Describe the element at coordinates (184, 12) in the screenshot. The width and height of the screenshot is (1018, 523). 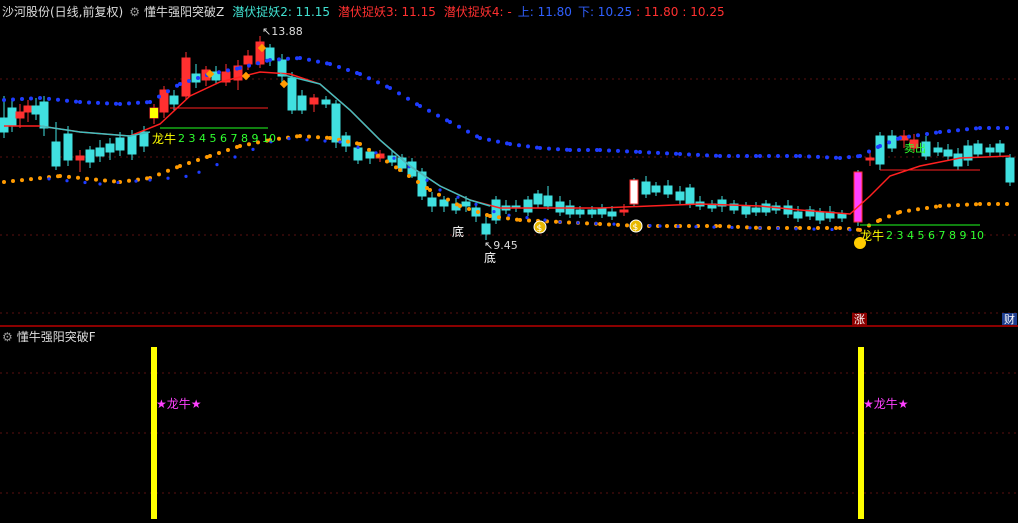
I see `indicator-name: 懂牛强阳突破Z` at that location.